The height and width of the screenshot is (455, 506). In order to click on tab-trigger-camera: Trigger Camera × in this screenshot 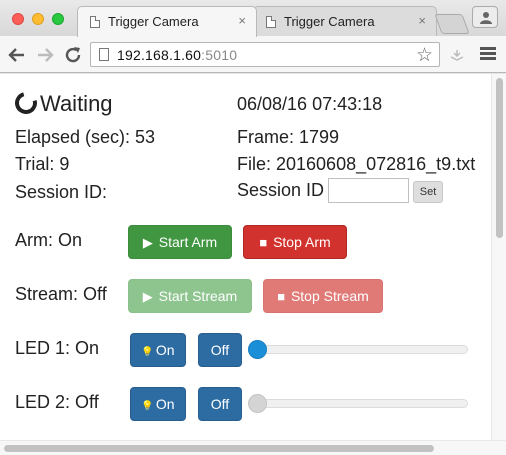, I will do `click(345, 21)`.